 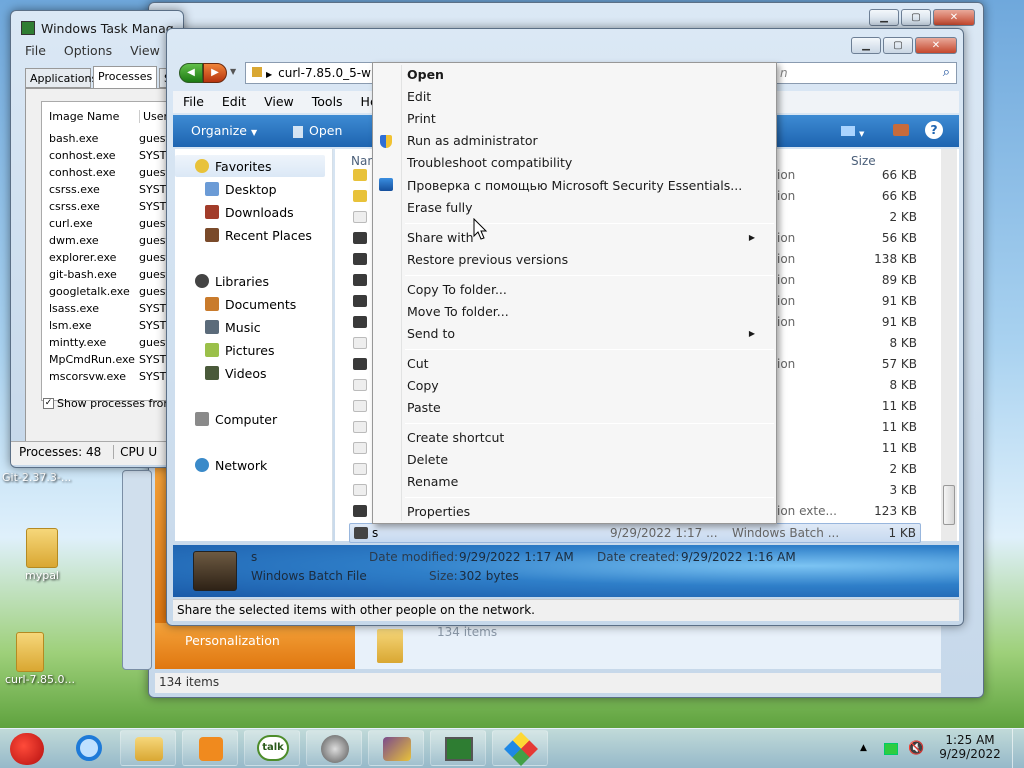 What do you see at coordinates (467, 632) in the screenshot?
I see `faint-item-count: 134 items` at bounding box center [467, 632].